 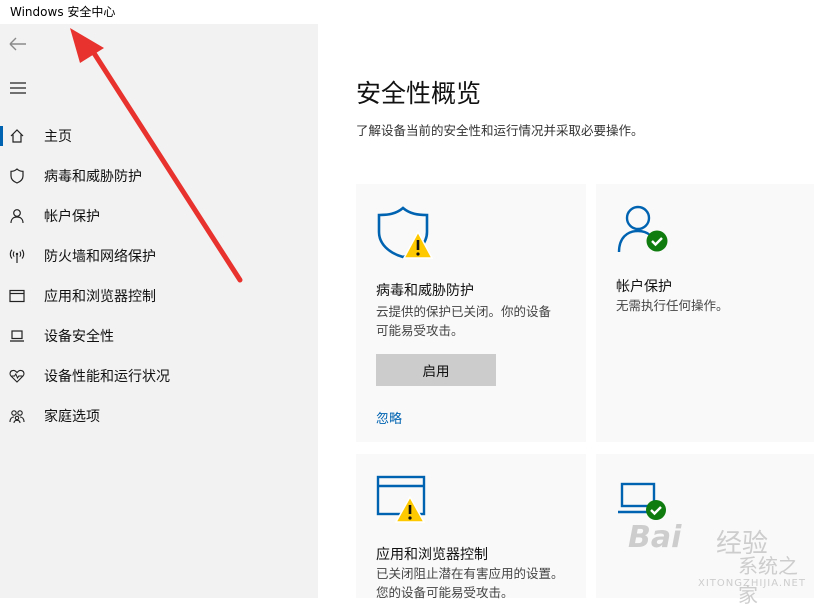 What do you see at coordinates (17, 176) in the screenshot?
I see `shield-icon` at bounding box center [17, 176].